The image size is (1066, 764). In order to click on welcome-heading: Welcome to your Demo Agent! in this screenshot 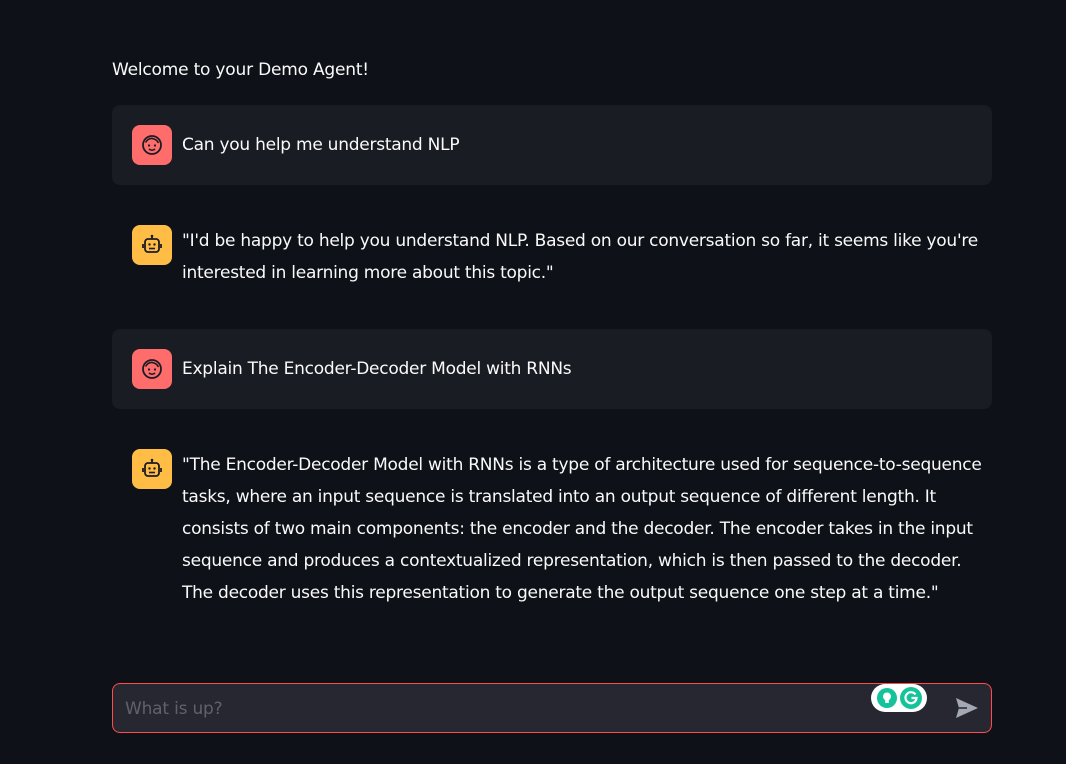, I will do `click(240, 70)`.